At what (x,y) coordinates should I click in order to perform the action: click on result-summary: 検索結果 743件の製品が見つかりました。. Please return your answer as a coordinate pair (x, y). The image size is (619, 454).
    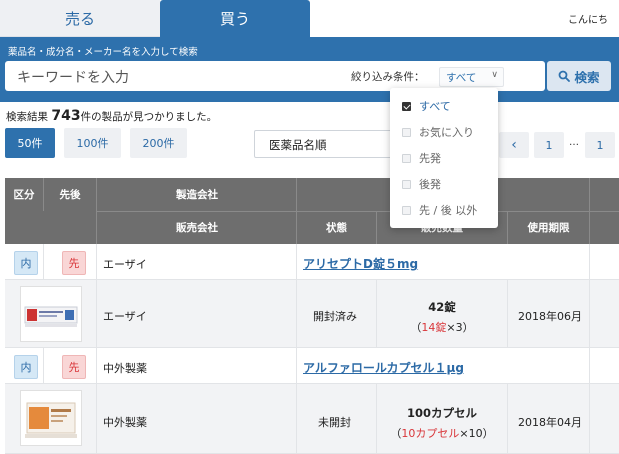
    Looking at the image, I should click on (111, 116).